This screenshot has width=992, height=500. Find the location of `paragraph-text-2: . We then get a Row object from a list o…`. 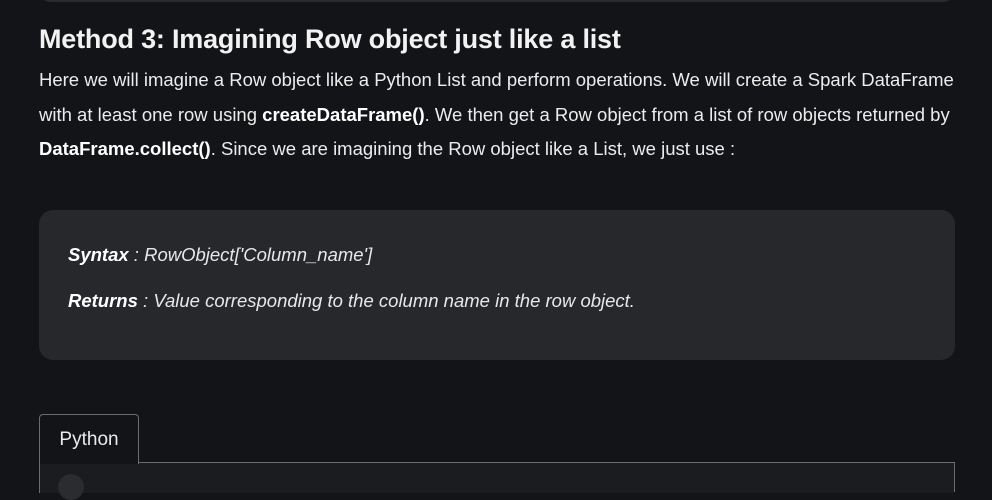

paragraph-text-2: . We then get a Row object from a list o… is located at coordinates (687, 114).